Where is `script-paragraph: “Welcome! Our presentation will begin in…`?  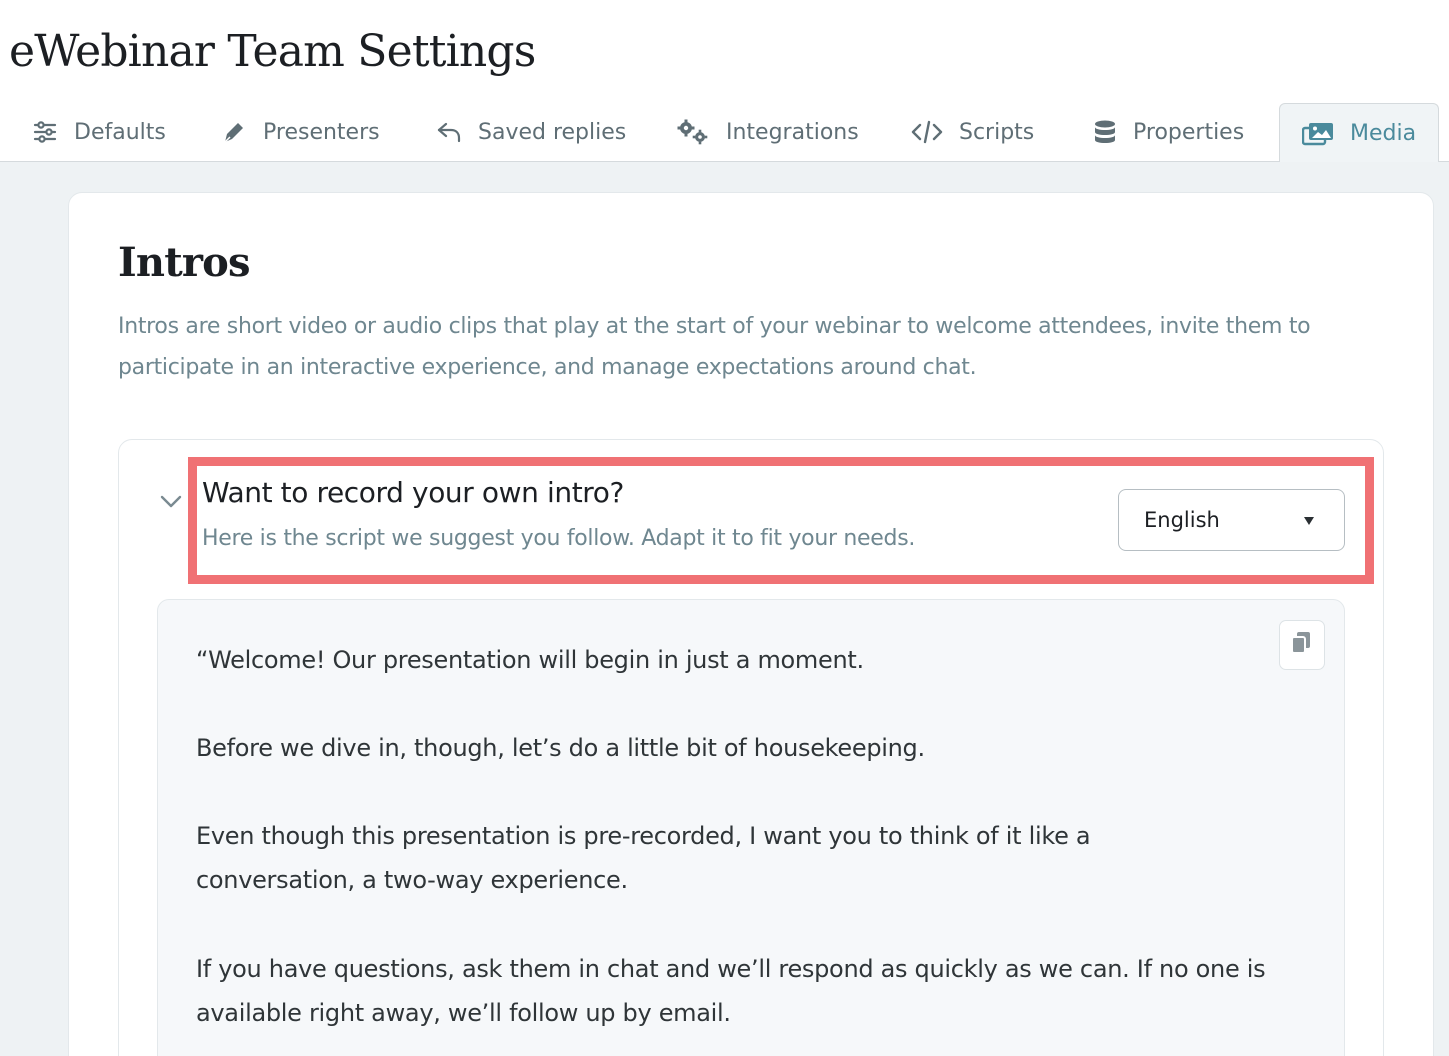 script-paragraph: “Welcome! Our presentation will begin in… is located at coordinates (530, 660).